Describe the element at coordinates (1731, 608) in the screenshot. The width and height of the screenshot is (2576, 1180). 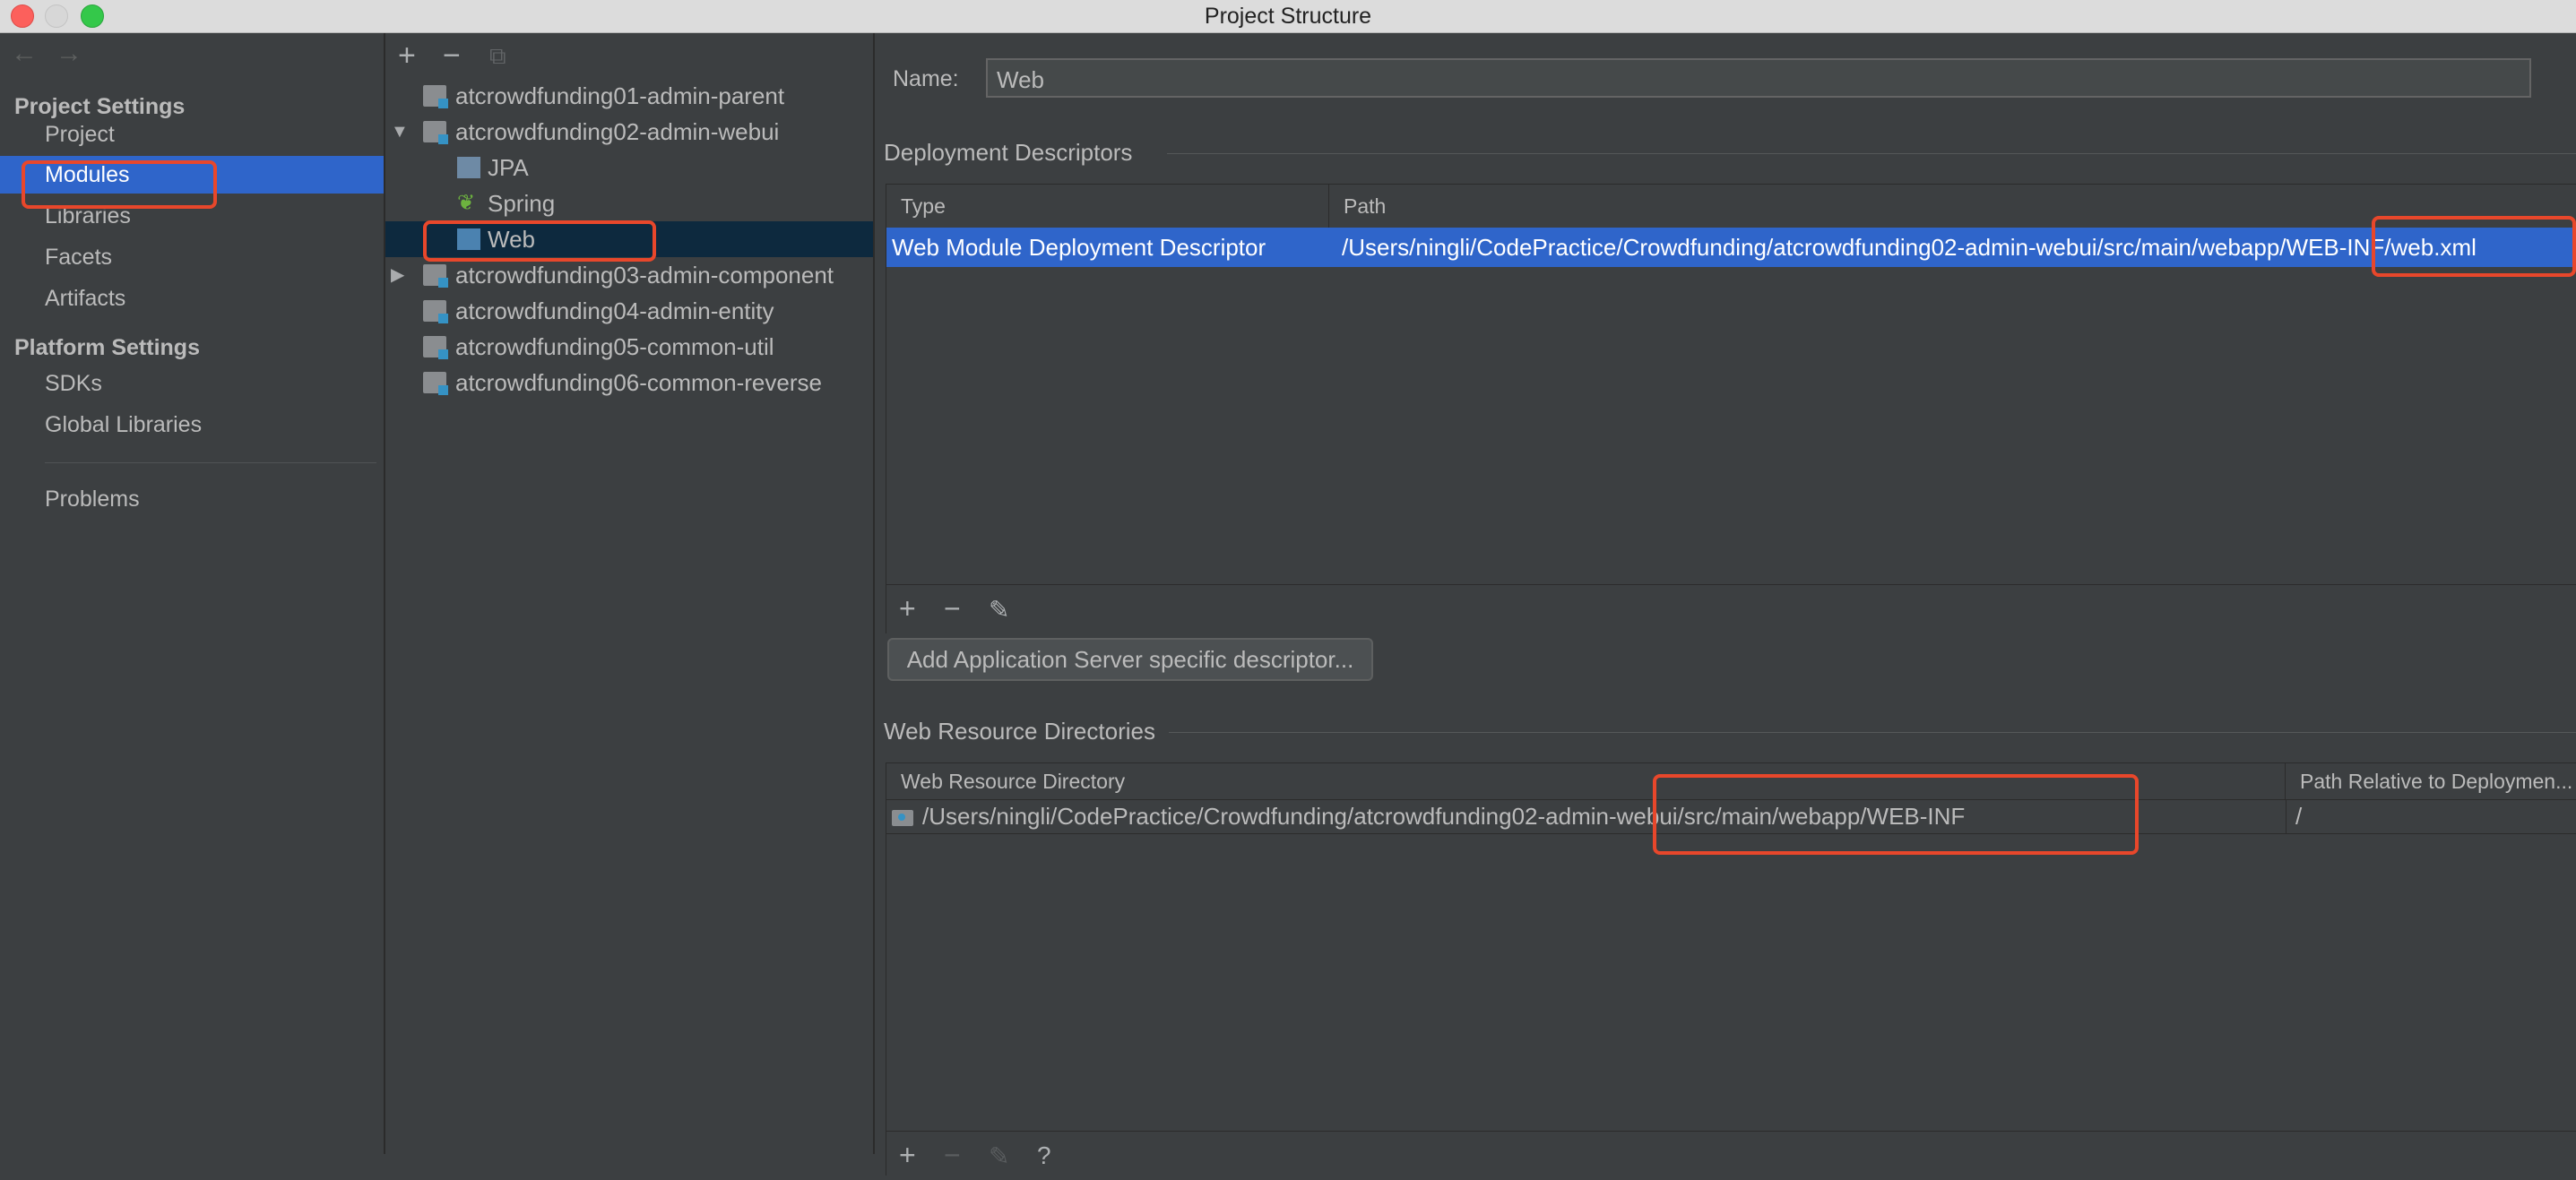
I see `table-toolbar: + − ✎` at that location.